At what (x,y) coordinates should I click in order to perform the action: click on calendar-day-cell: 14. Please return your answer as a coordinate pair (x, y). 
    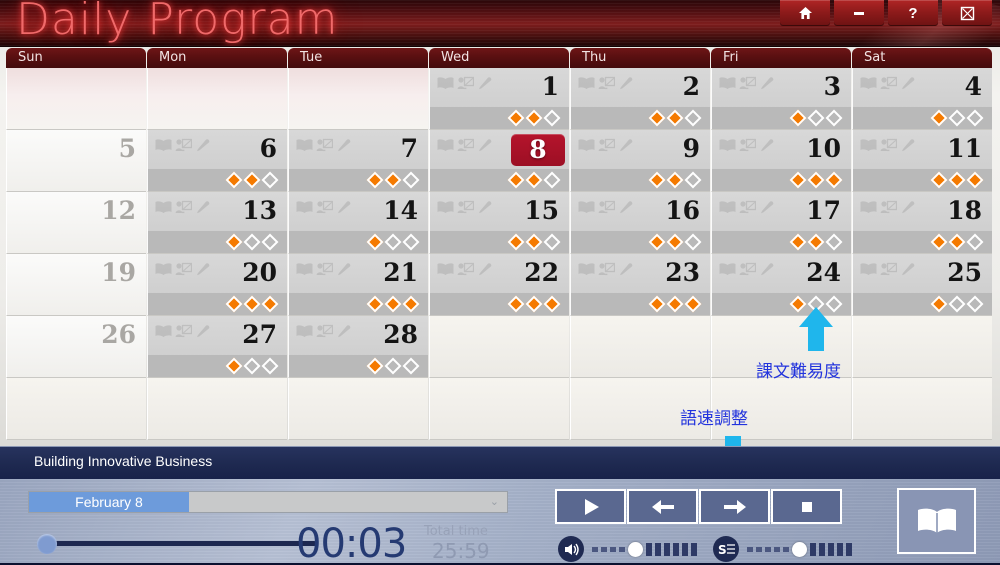
    Looking at the image, I should click on (358, 223).